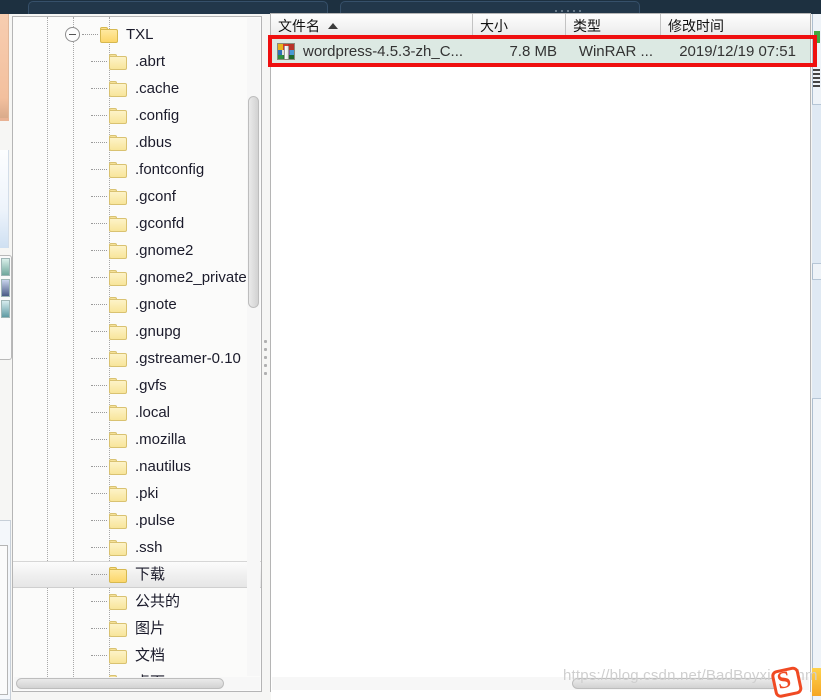 This screenshot has width=821, height=700. I want to click on tree-item-label: .gconf, so click(155, 196).